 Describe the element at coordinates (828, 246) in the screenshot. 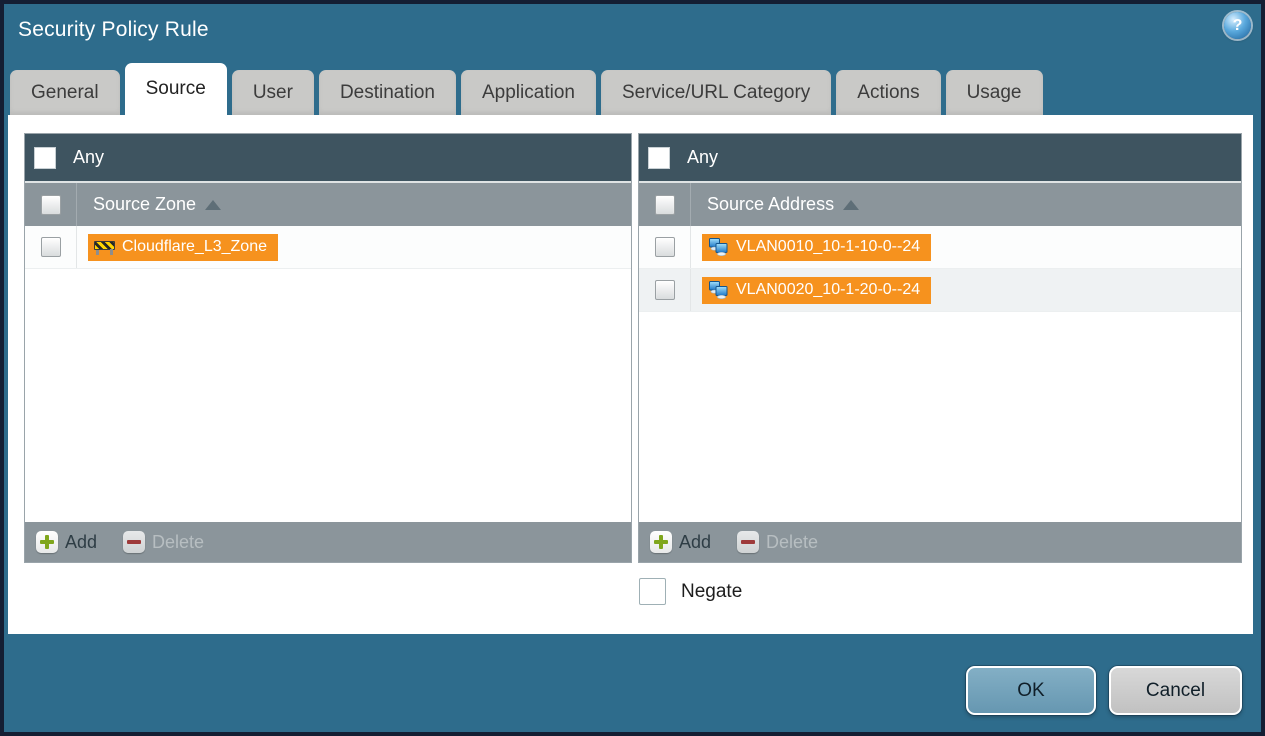

I see `source-address-item-label: VLAN0010_10-1-10-0--24` at that location.